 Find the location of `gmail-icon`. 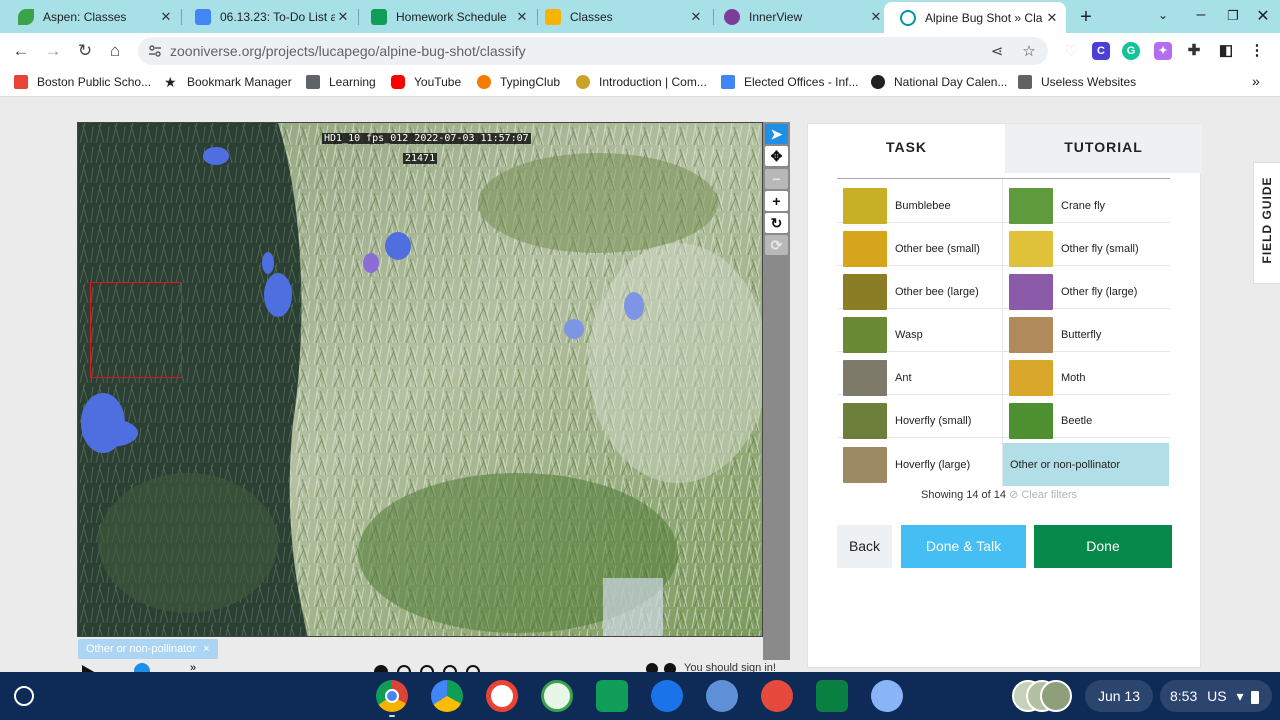

gmail-icon is located at coordinates (502, 696).